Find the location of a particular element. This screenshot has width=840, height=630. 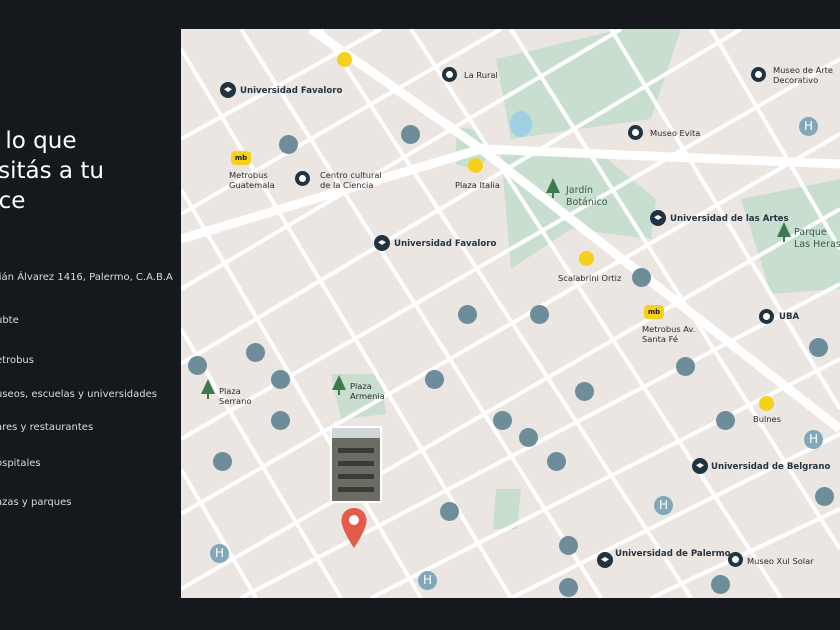

location-pin-icon is located at coordinates (354, 528).